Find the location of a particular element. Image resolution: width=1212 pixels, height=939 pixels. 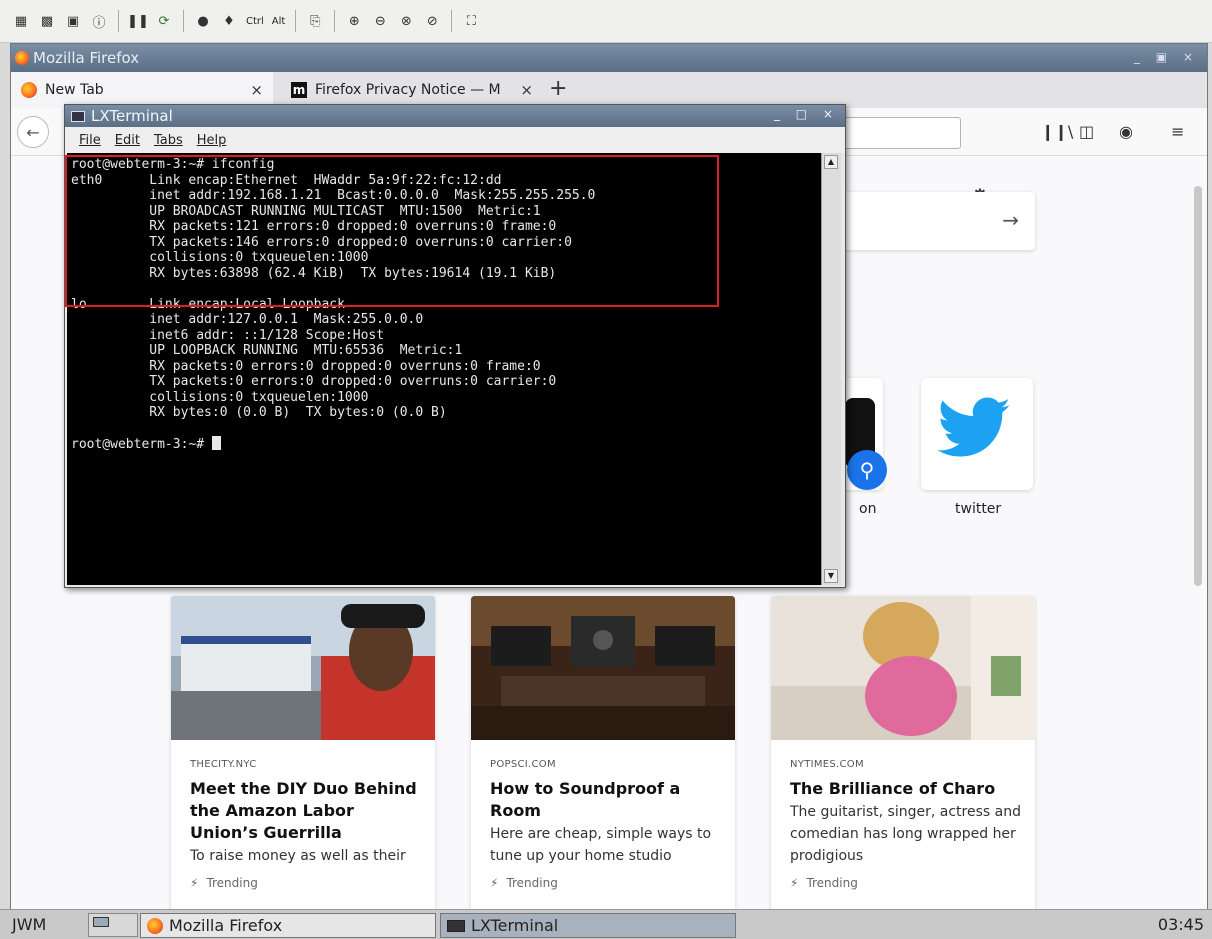

task-firefox: Mozilla Firefox is located at coordinates (288, 925).